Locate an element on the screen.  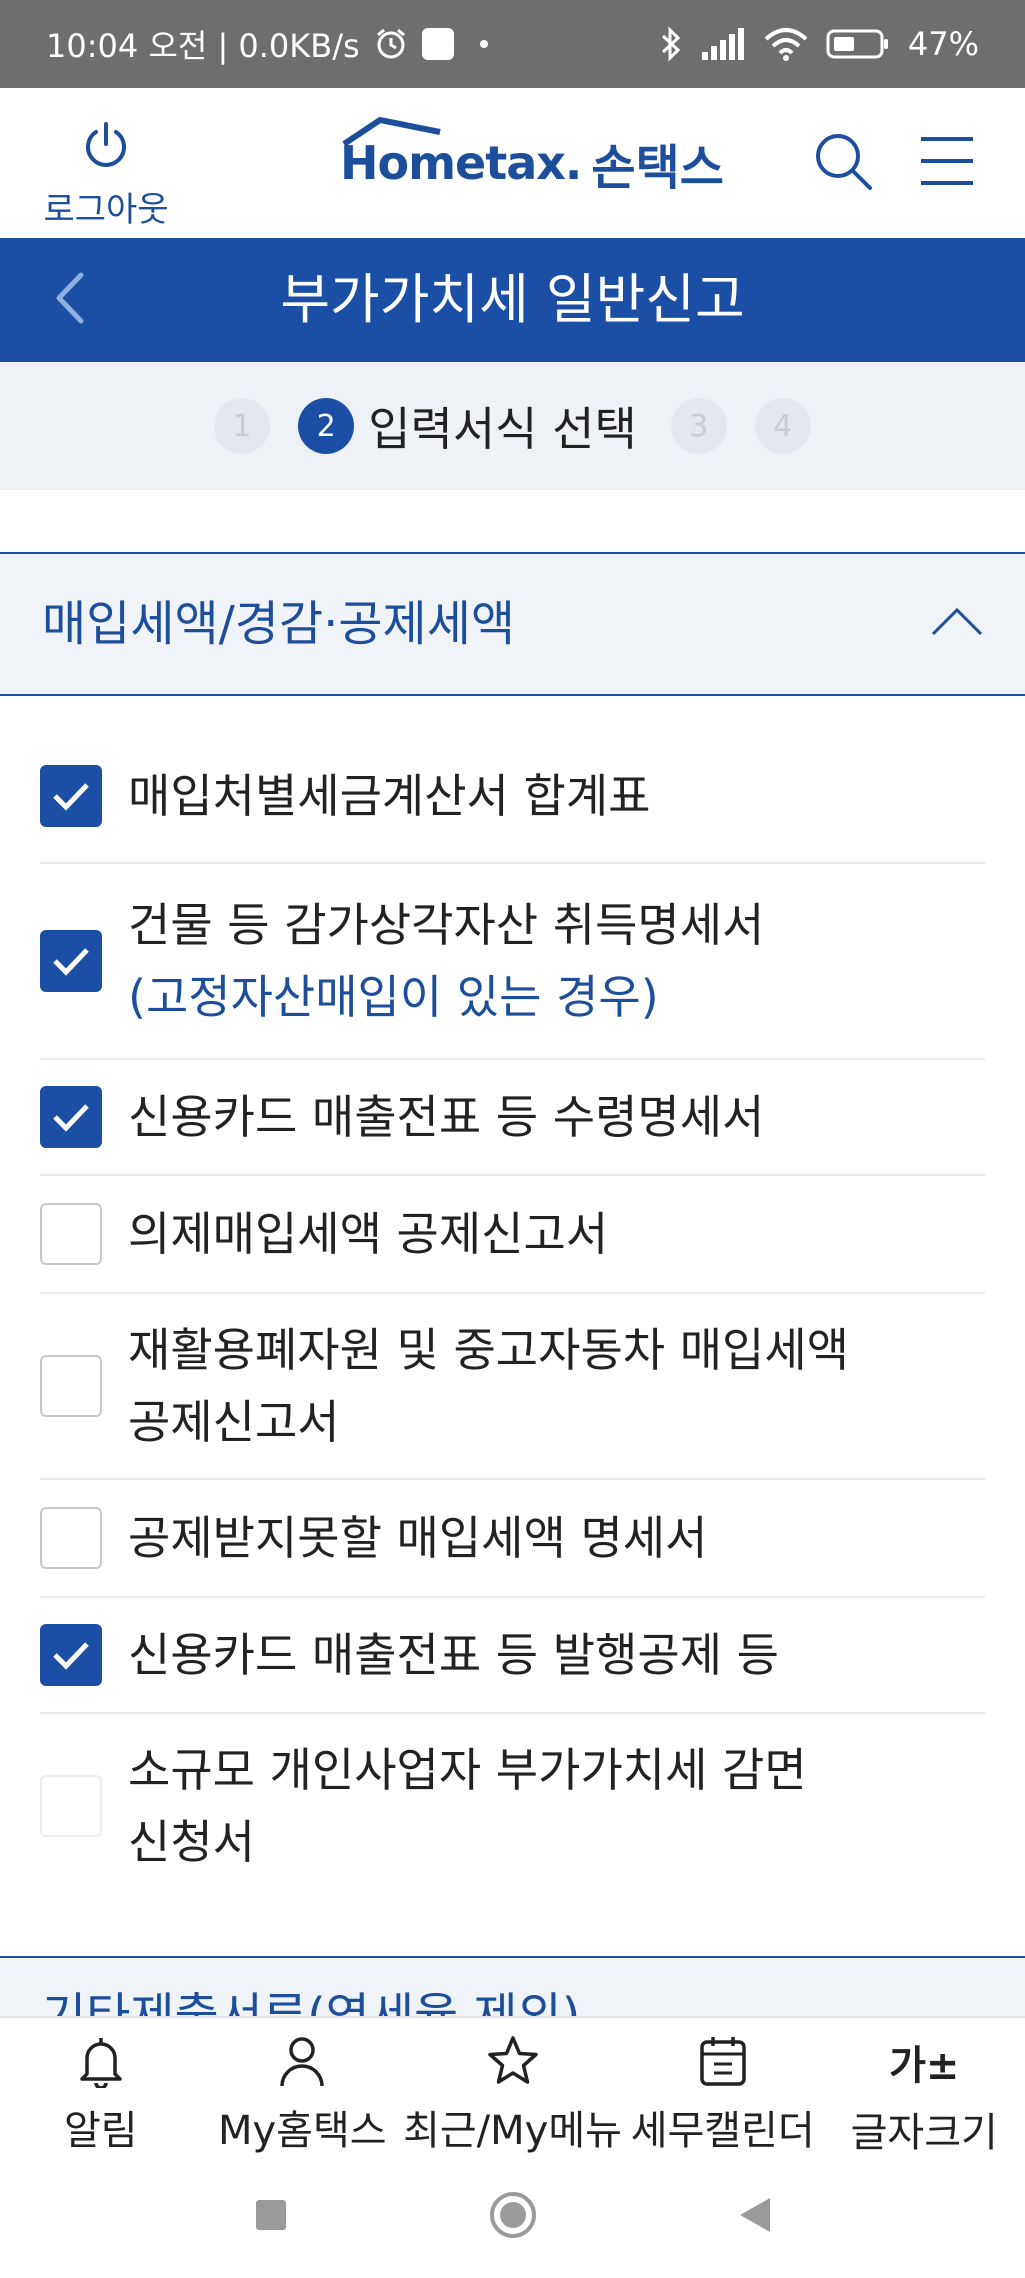
page-title-bar: 부가가치세 일반신고 is located at coordinates (512, 300).